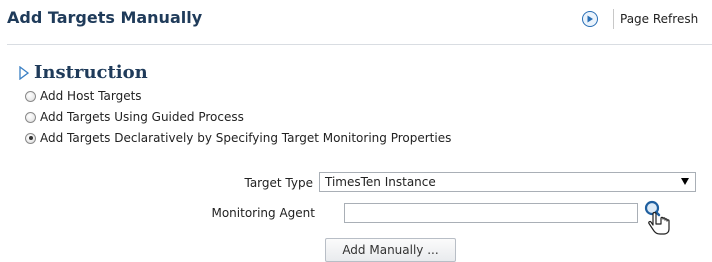 Image resolution: width=712 pixels, height=262 pixels. I want to click on toolbar-divider, so click(613, 19).